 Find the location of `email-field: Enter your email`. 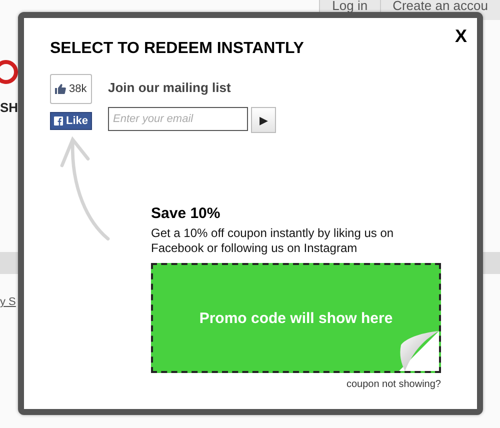

email-field: Enter your email is located at coordinates (178, 119).